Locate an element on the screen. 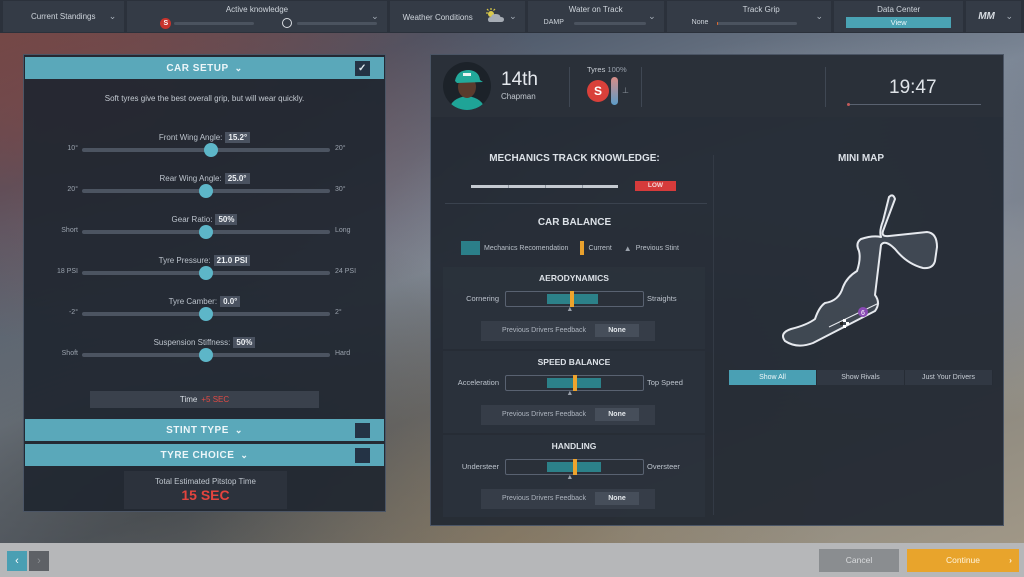 The height and width of the screenshot is (577, 1024). continue-label: Continue is located at coordinates (963, 560).